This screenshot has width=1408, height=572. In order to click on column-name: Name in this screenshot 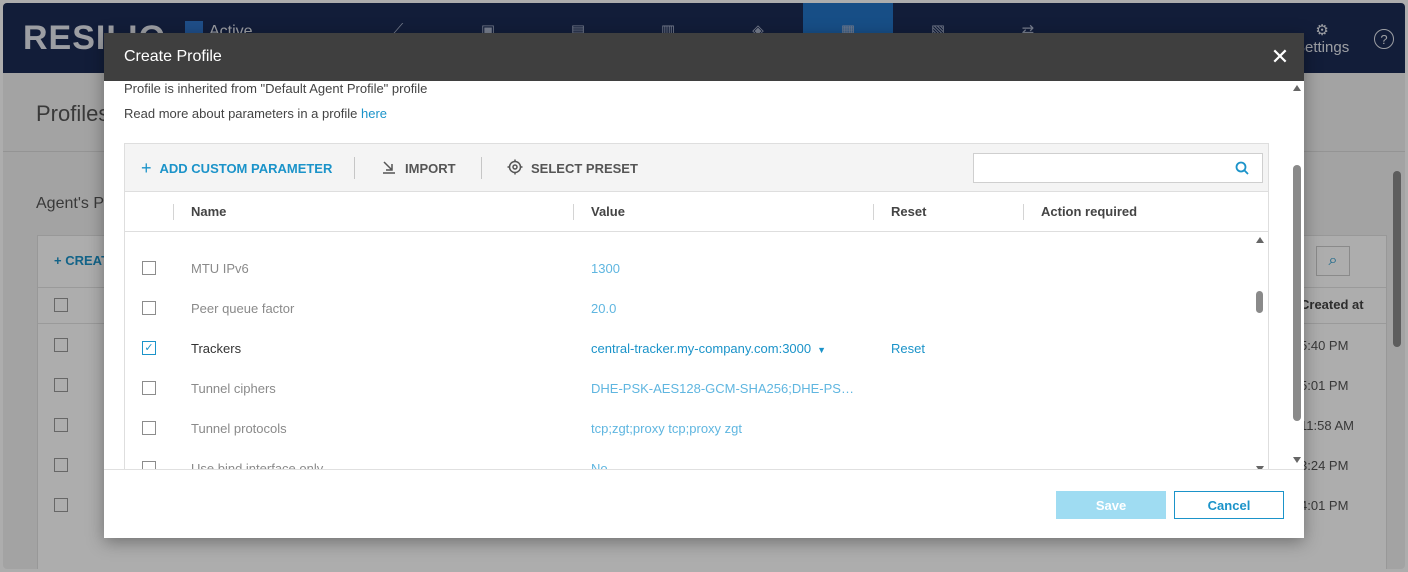, I will do `click(208, 211)`.